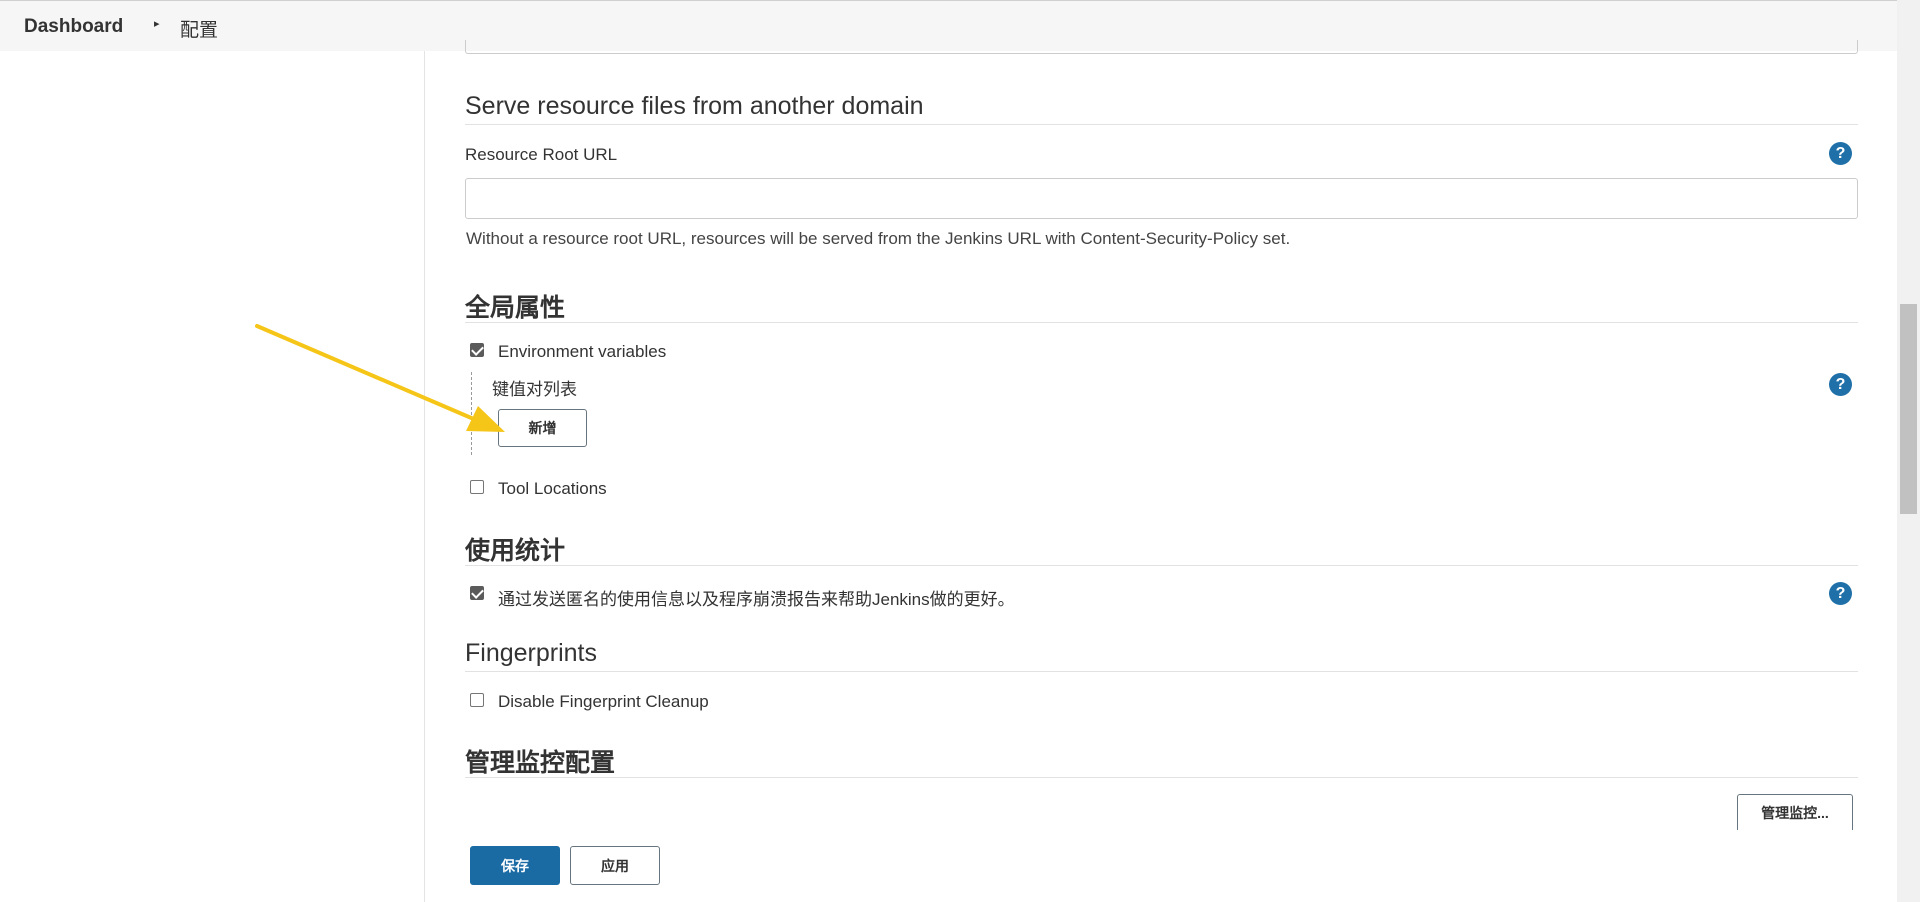 The height and width of the screenshot is (902, 1920). Describe the element at coordinates (477, 350) in the screenshot. I see `environment-variables-checkbox` at that location.